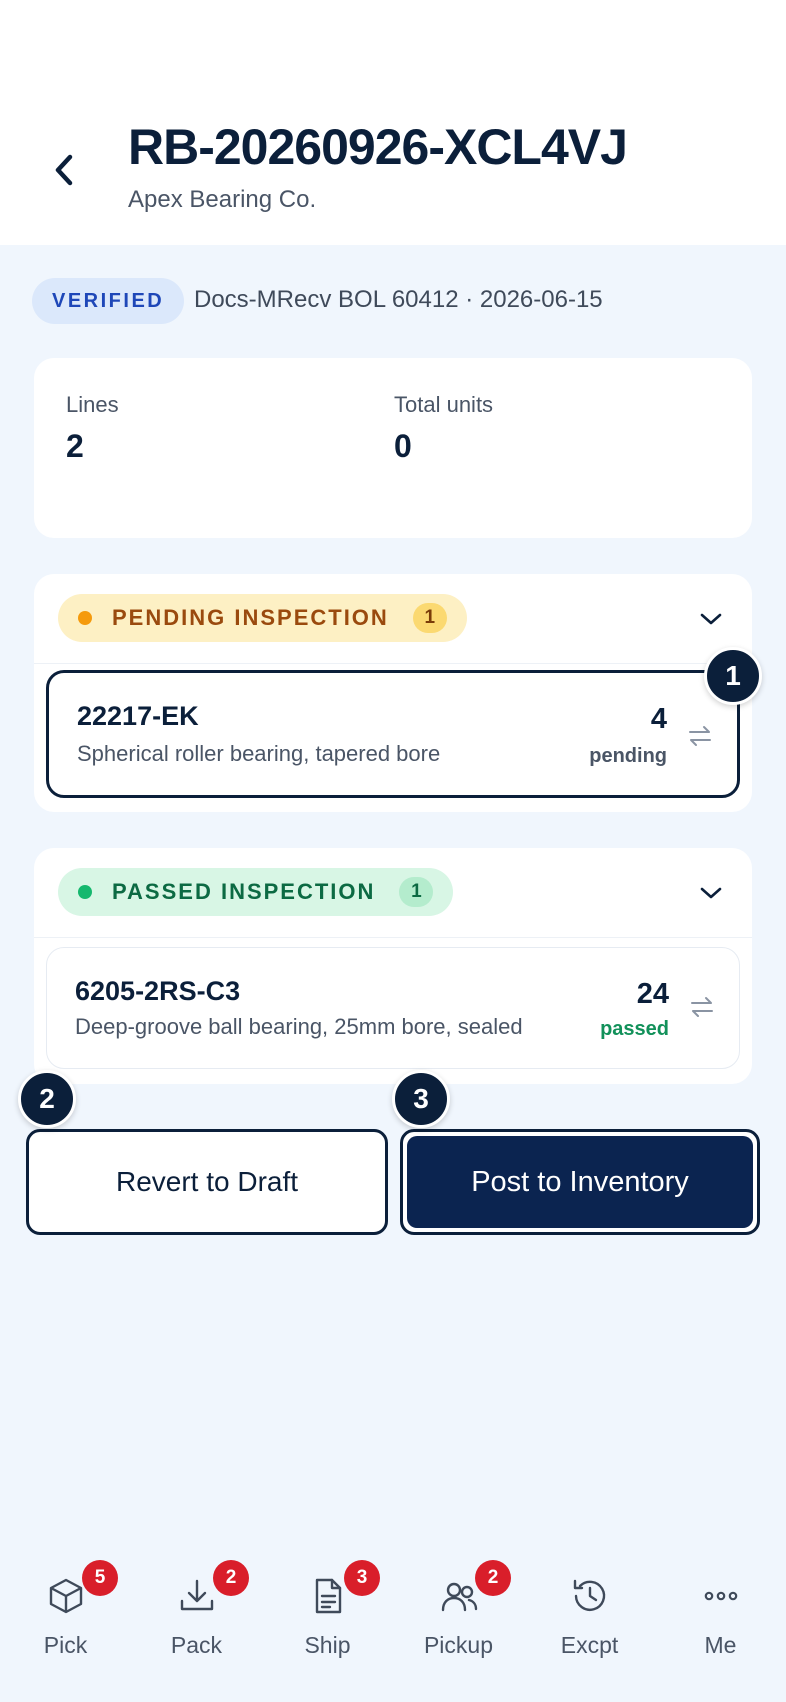 The image size is (786, 1702). I want to click on summary-card: Lines 2 Total units 0, so click(393, 448).